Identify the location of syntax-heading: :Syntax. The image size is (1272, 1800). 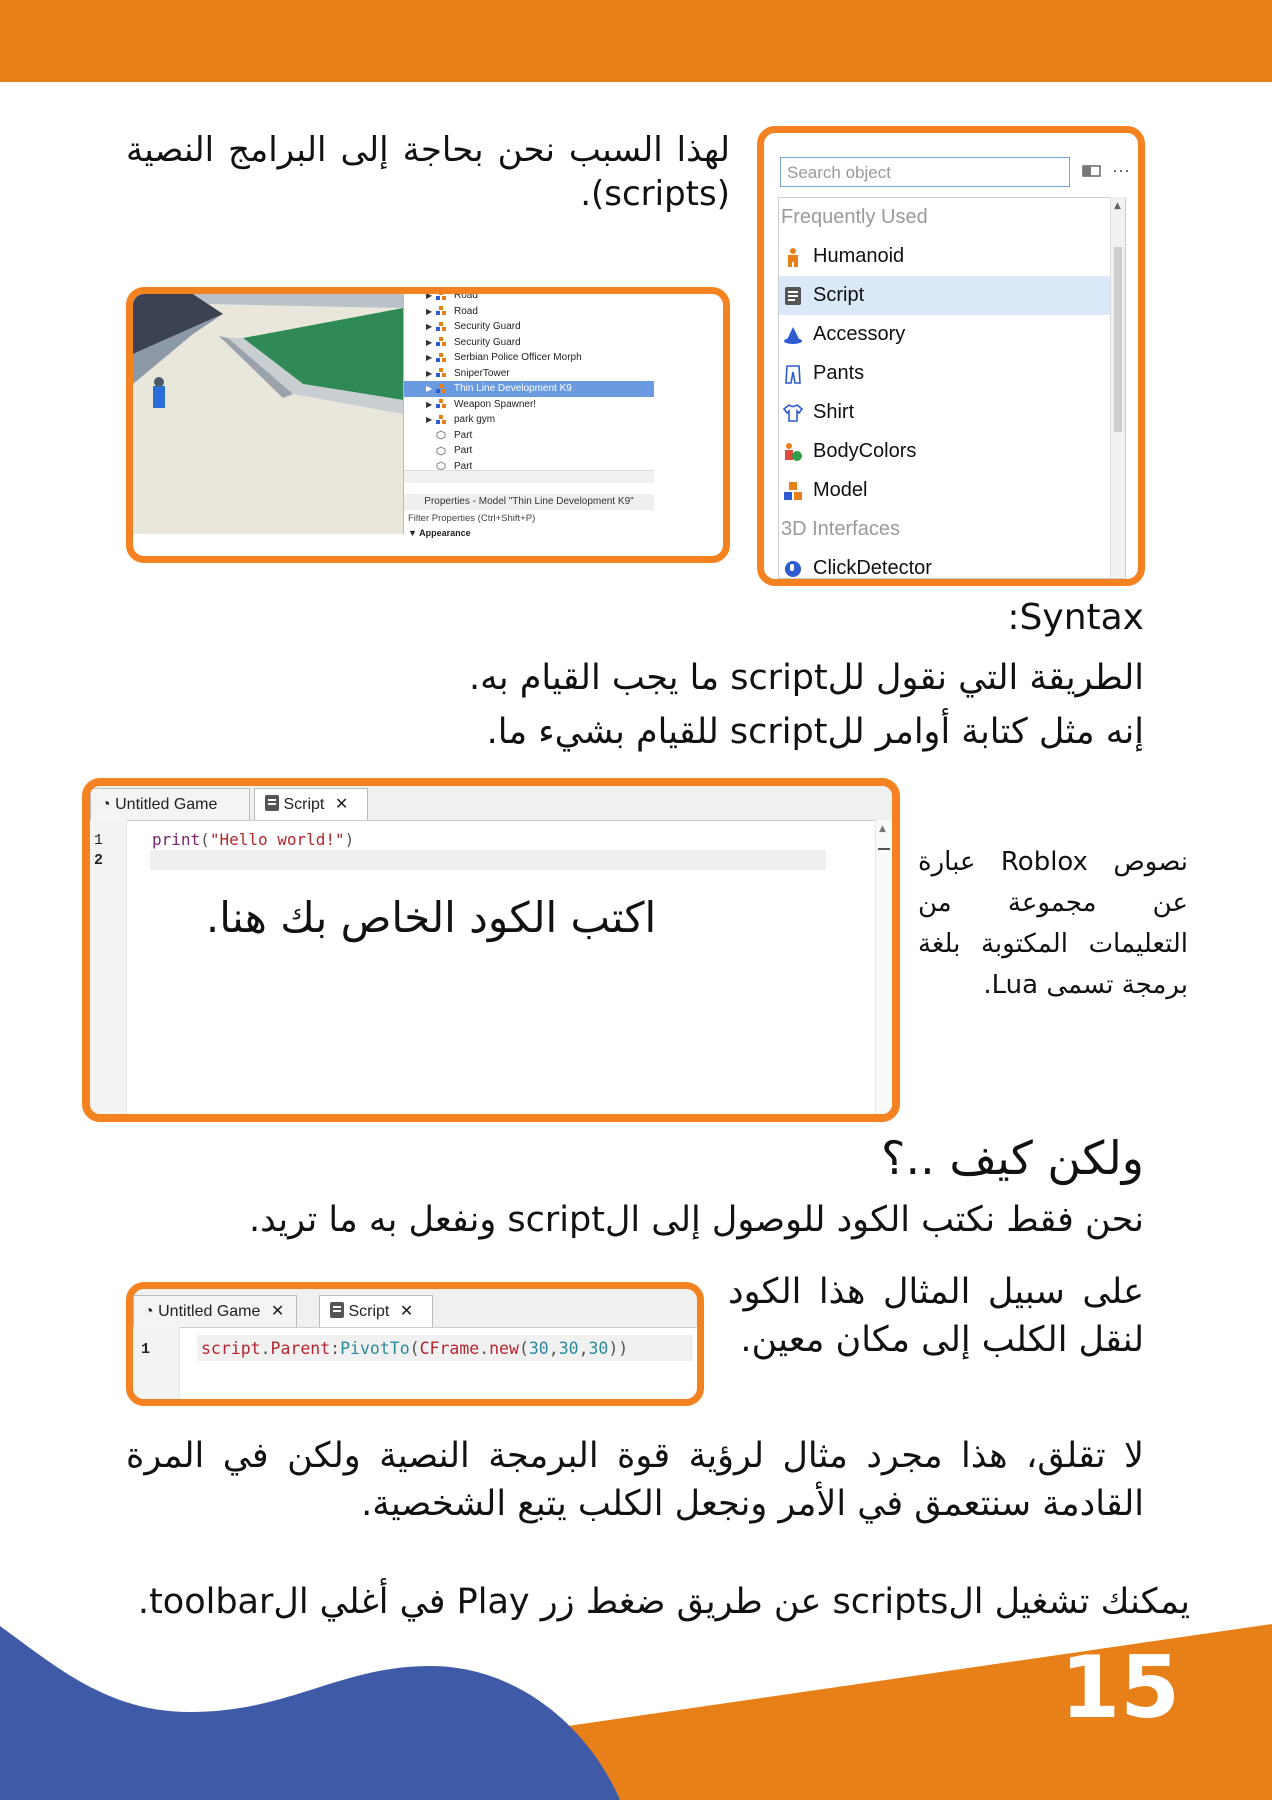
(1075, 617).